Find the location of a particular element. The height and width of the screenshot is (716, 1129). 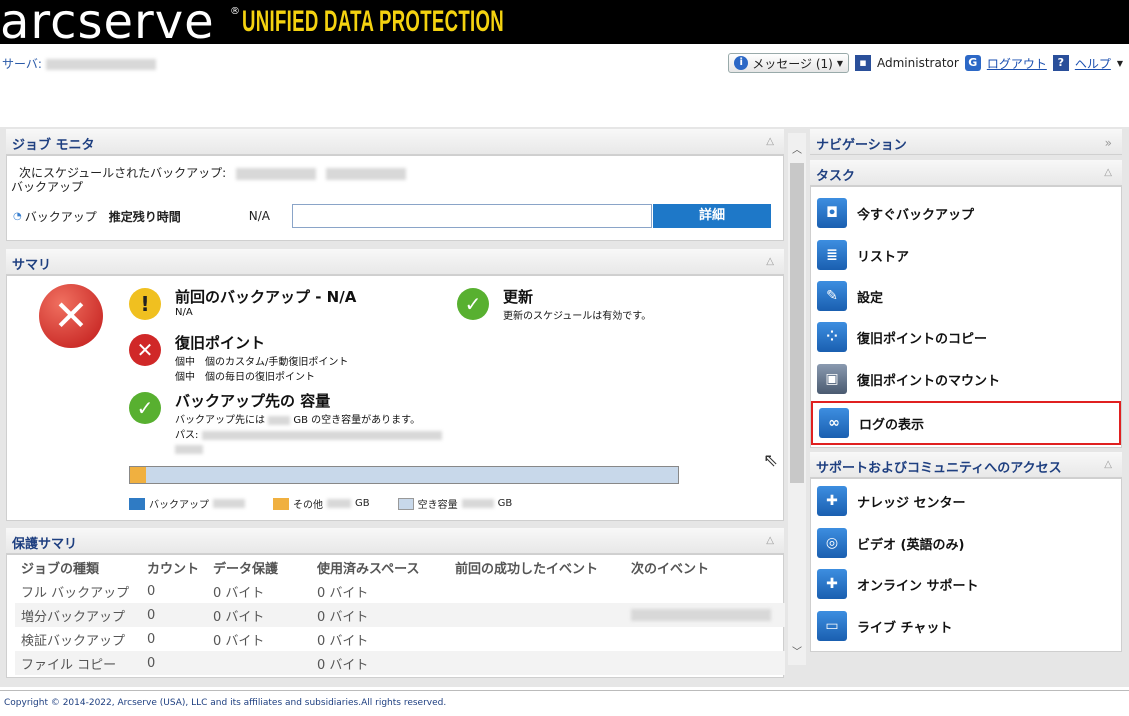

task-view-logs: ∞ ログの表示 is located at coordinates (966, 423).